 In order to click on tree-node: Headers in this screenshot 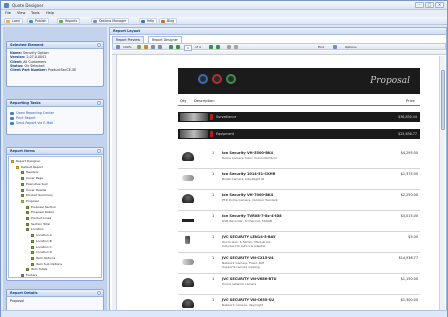, I will do `click(30, 172)`.